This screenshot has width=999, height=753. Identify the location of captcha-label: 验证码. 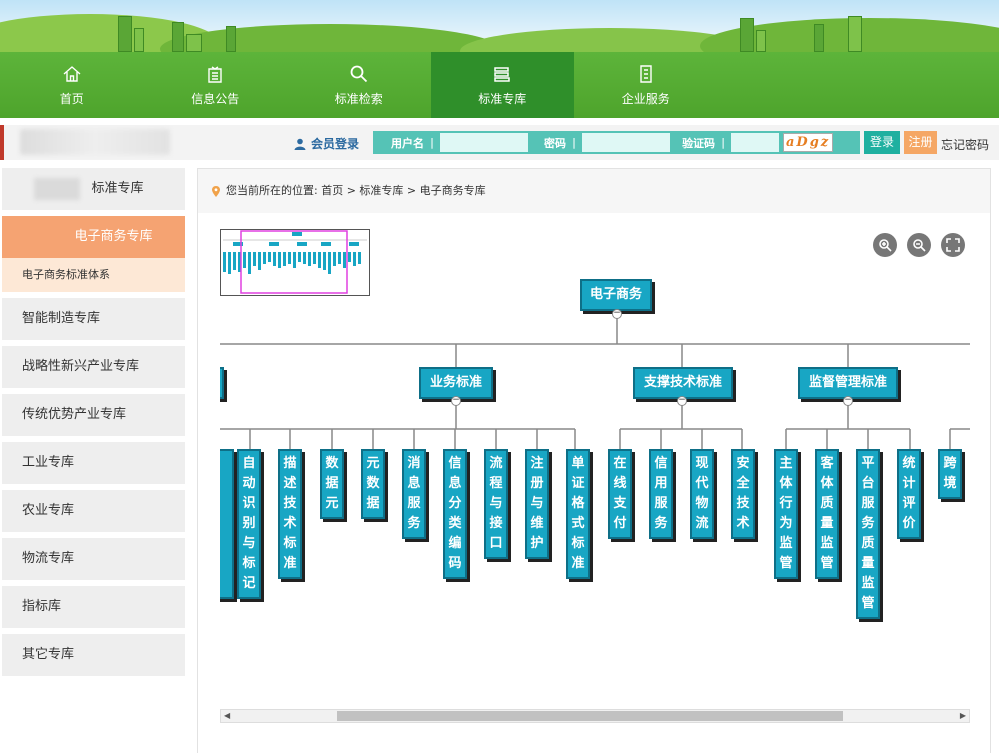
(699, 143).